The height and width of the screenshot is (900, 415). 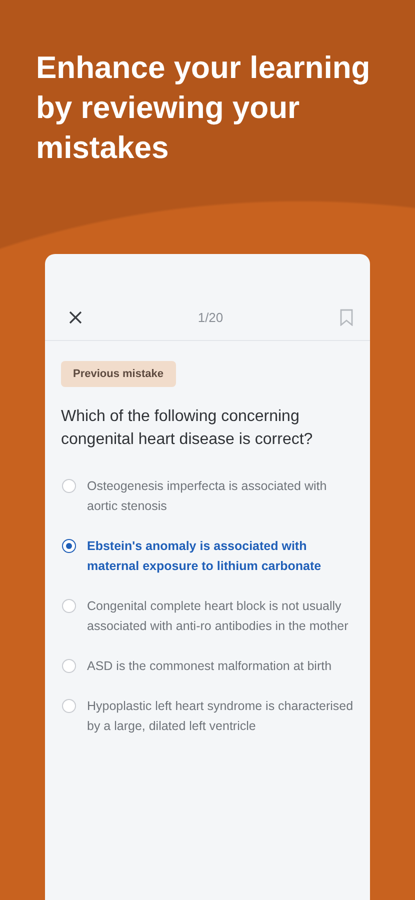 What do you see at coordinates (203, 108) in the screenshot?
I see `headline: Enhance your learning by reviewing your mistakes` at bounding box center [203, 108].